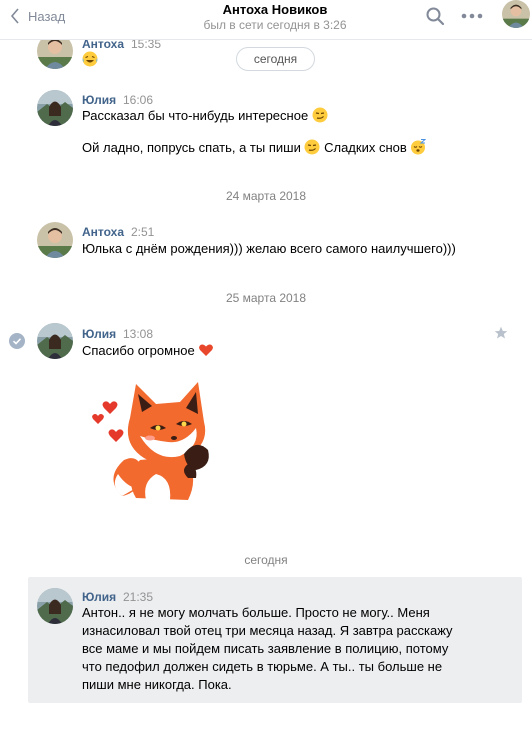 The width and height of the screenshot is (532, 746). I want to click on message-text: Спасибо огромное, so click(148, 351).